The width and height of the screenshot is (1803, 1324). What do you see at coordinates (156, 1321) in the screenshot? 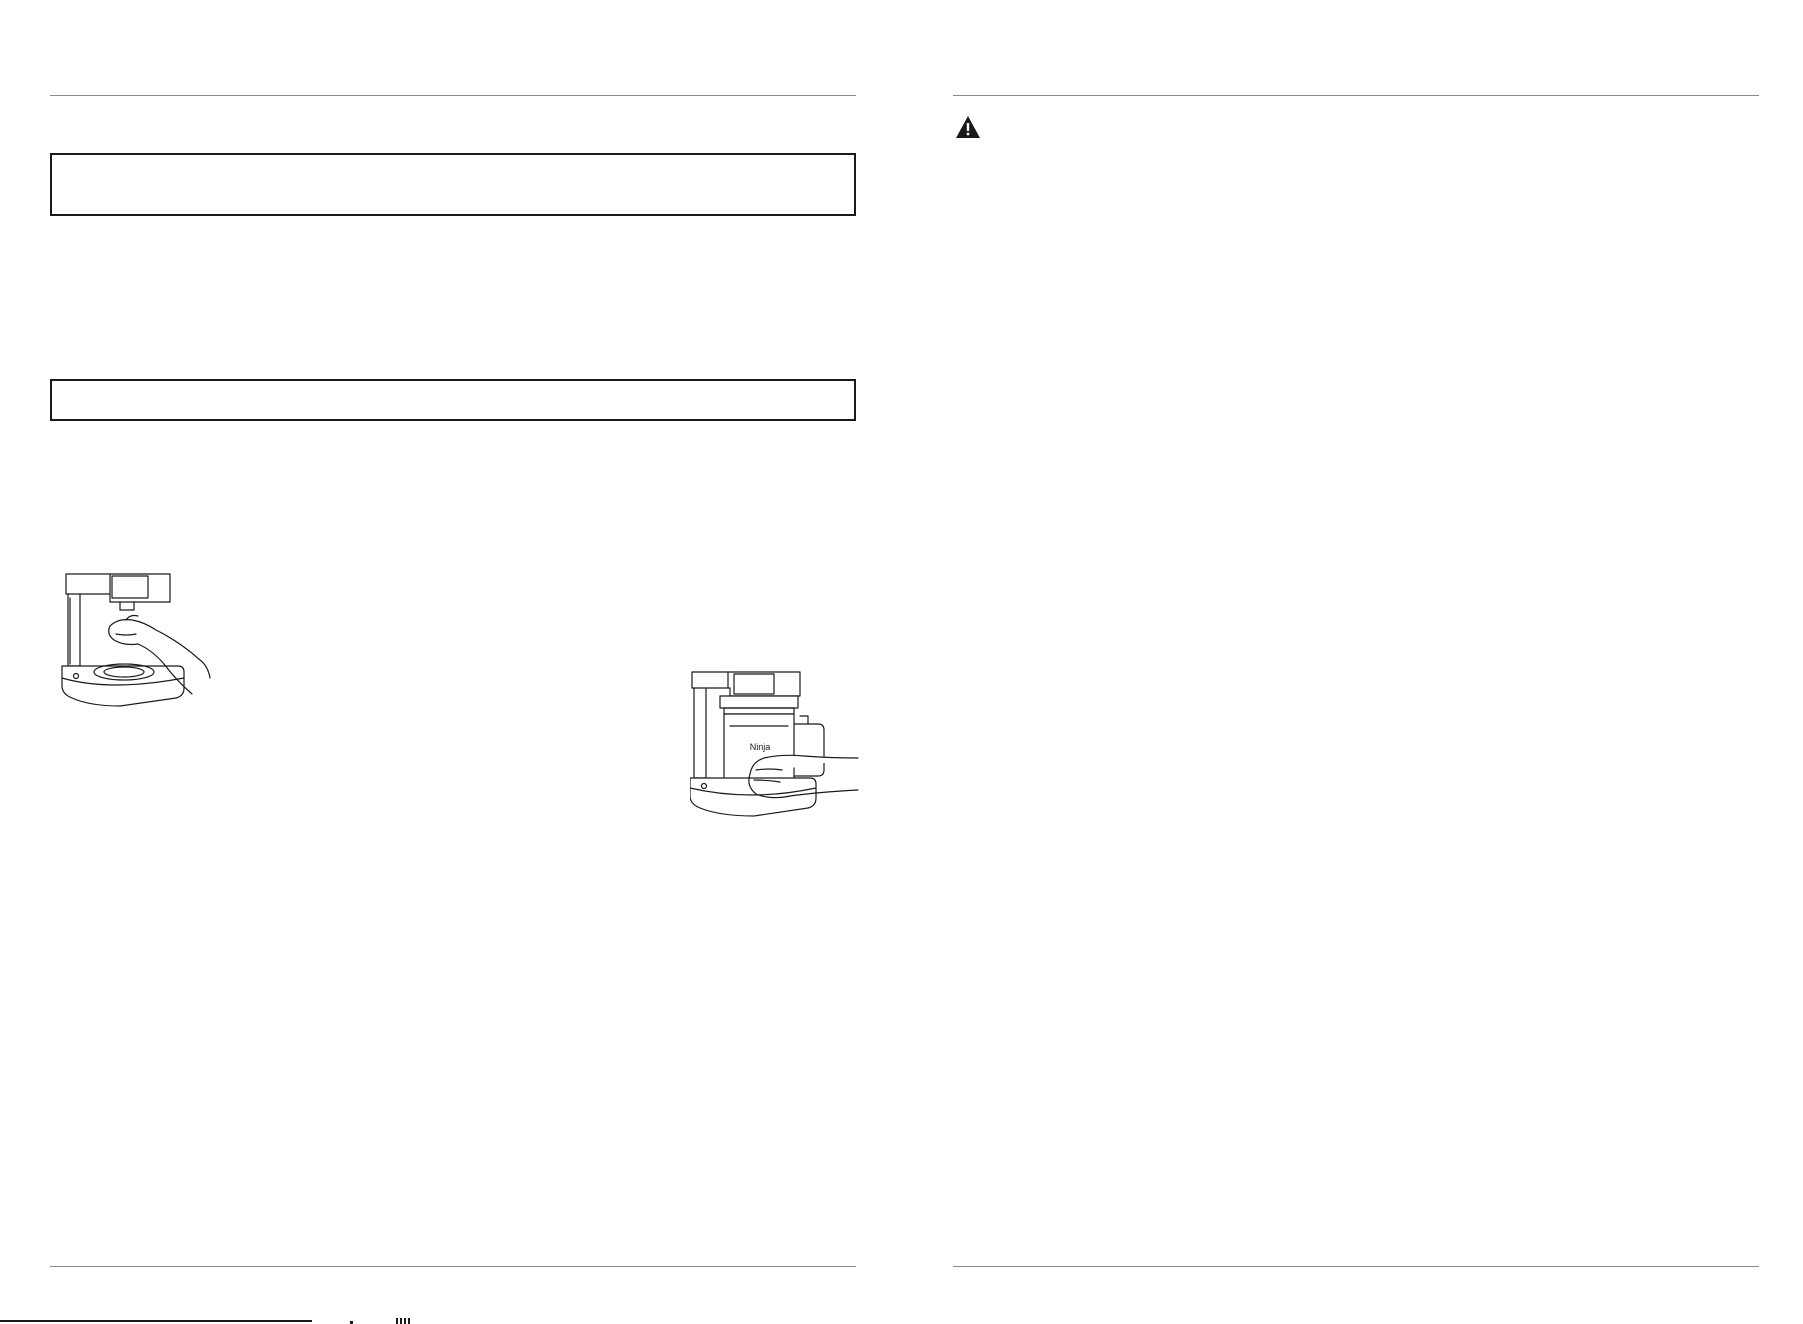
I see `footer-rule` at bounding box center [156, 1321].